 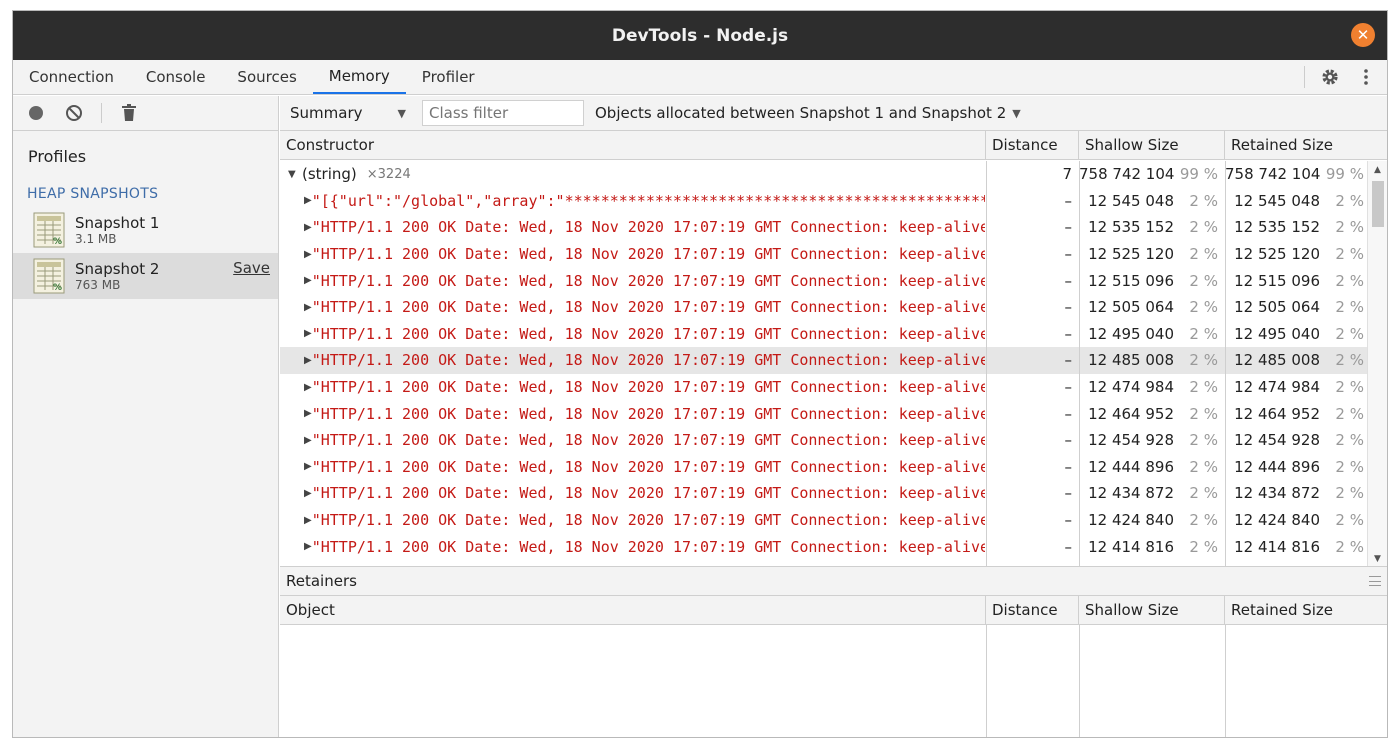 I want to click on shallow-size-value: 12 505 064, so click(x=1131, y=307).